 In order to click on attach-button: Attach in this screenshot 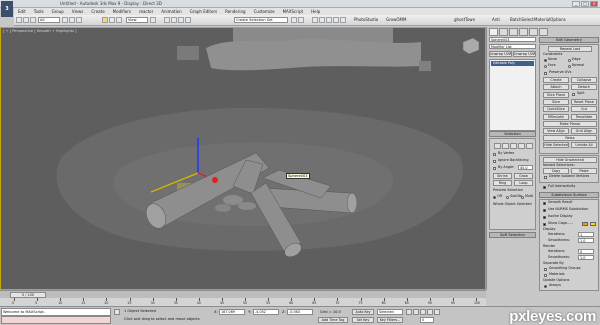, I will do `click(556, 87)`.